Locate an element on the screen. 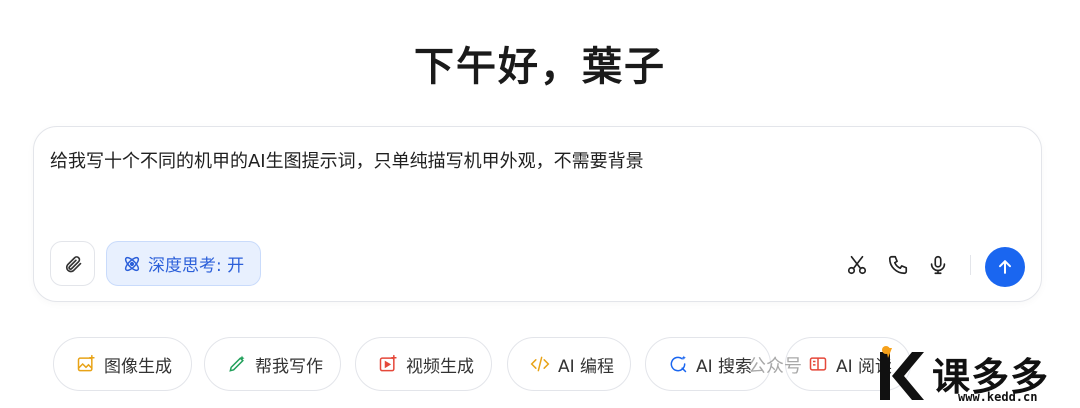 The width and height of the screenshot is (1080, 408). logo-url: www.kedd.cn is located at coordinates (998, 397).